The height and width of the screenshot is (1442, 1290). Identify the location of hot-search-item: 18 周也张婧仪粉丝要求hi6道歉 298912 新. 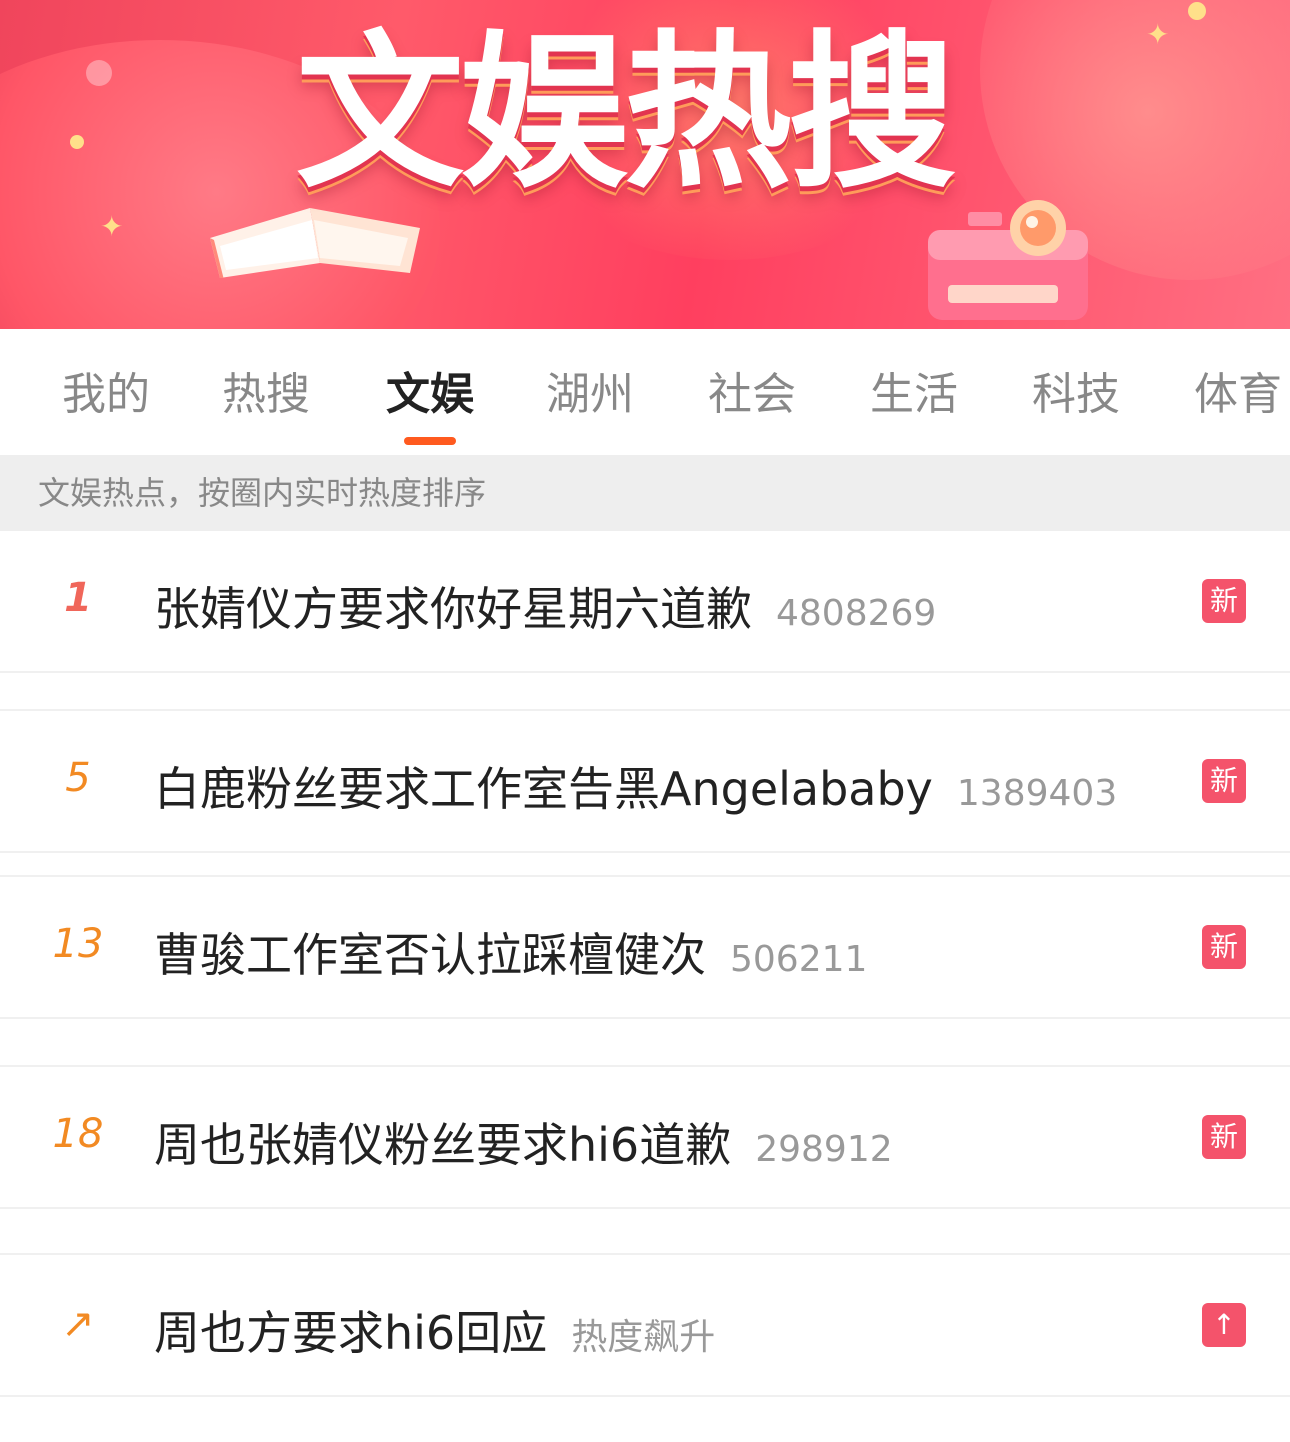
(645, 1137).